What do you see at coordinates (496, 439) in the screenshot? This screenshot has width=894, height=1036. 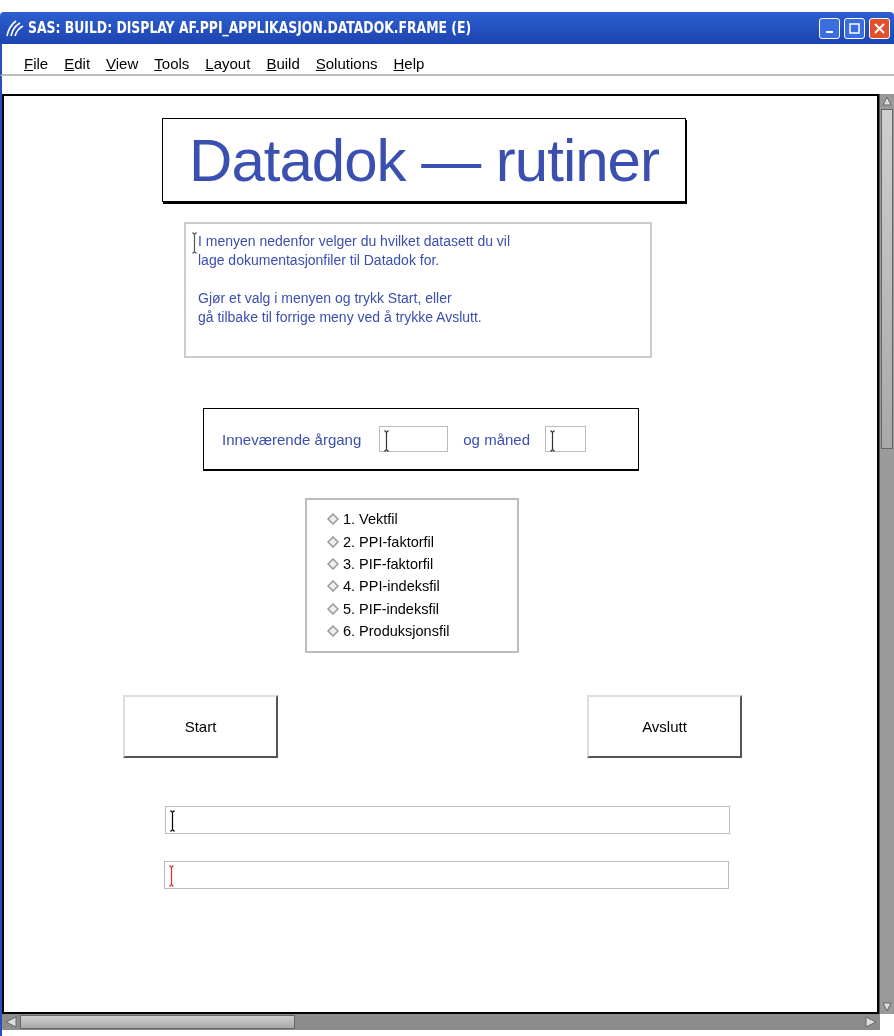 I see `month-label: og måned` at bounding box center [496, 439].